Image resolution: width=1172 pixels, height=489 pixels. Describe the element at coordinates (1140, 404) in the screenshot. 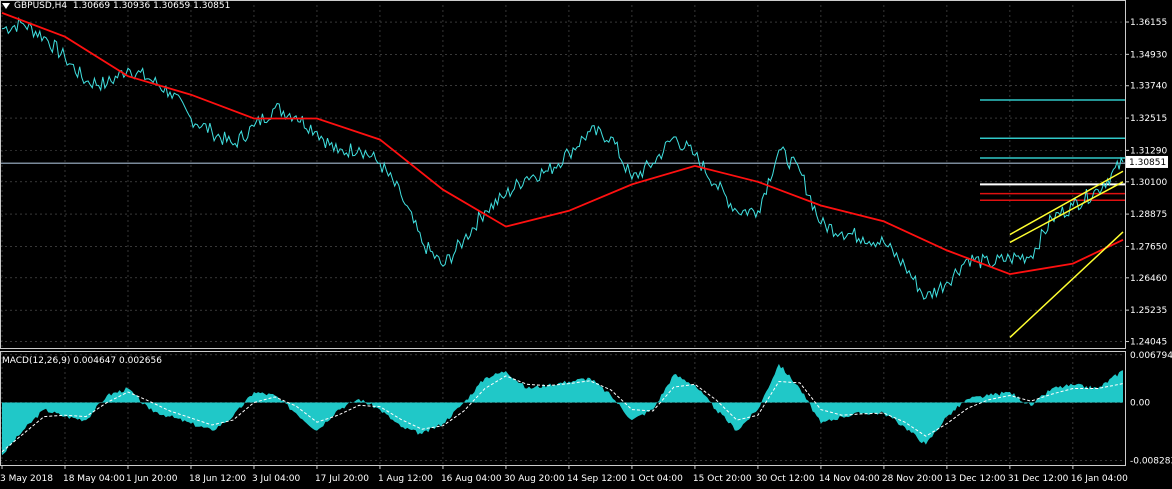

I see `macd-tick-label: 0.00` at that location.